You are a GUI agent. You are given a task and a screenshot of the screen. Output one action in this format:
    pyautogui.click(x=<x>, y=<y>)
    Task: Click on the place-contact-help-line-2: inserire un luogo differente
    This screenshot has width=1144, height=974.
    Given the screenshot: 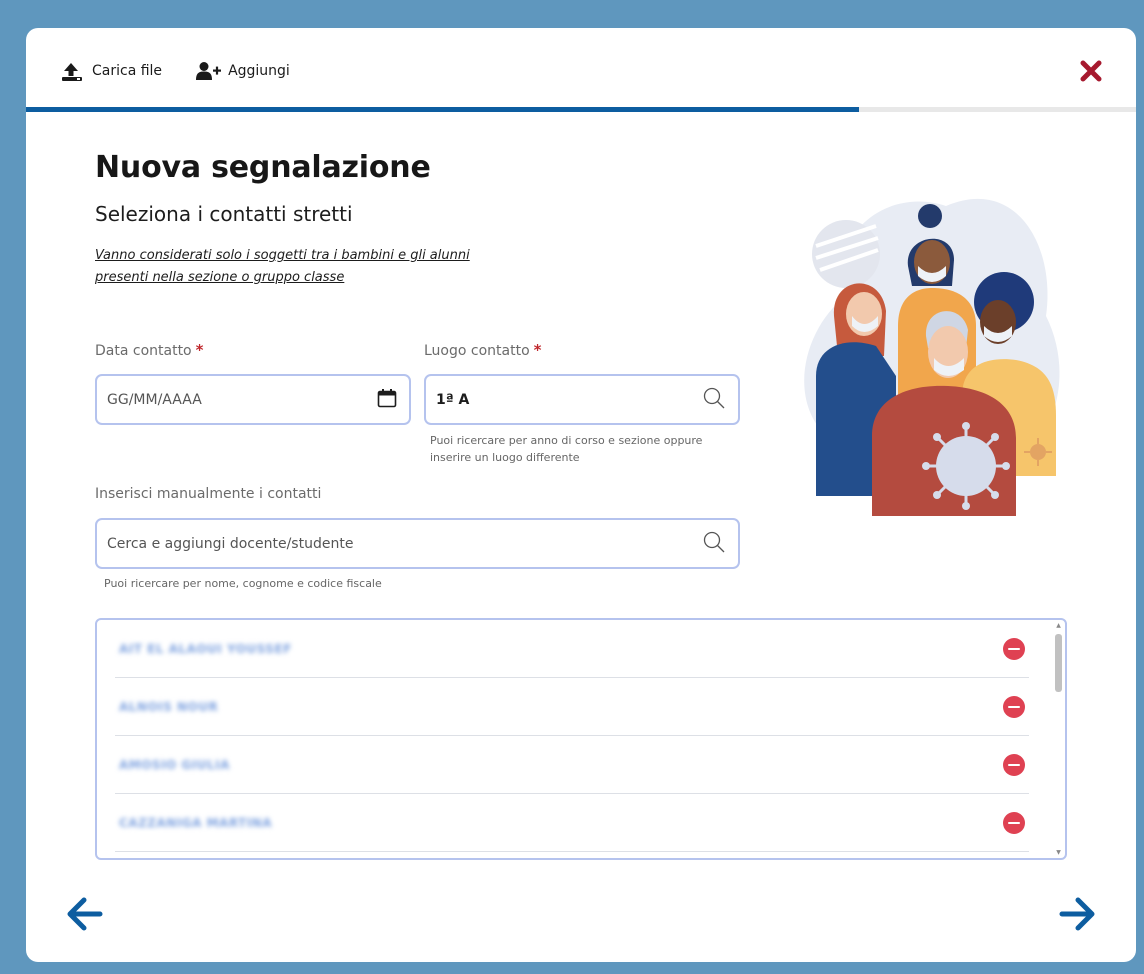 What is the action you would take?
    pyautogui.click(x=505, y=457)
    